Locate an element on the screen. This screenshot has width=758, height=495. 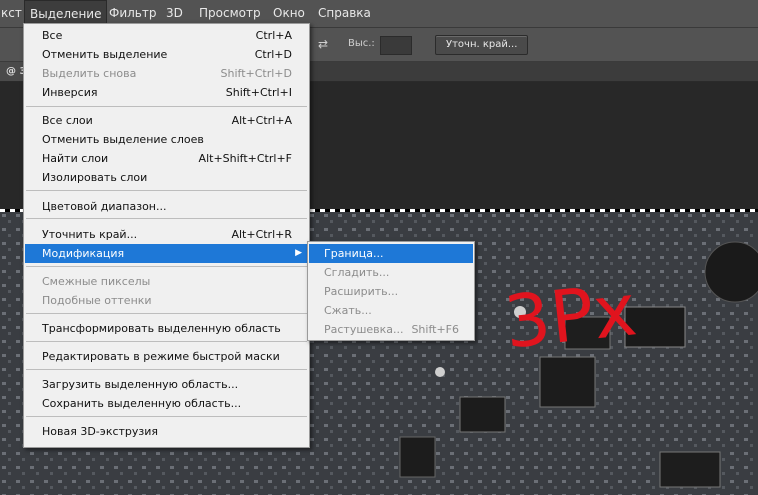
menu-item-inverse: Инверсия Shift+Ctrl+I is located at coordinates (166, 92).